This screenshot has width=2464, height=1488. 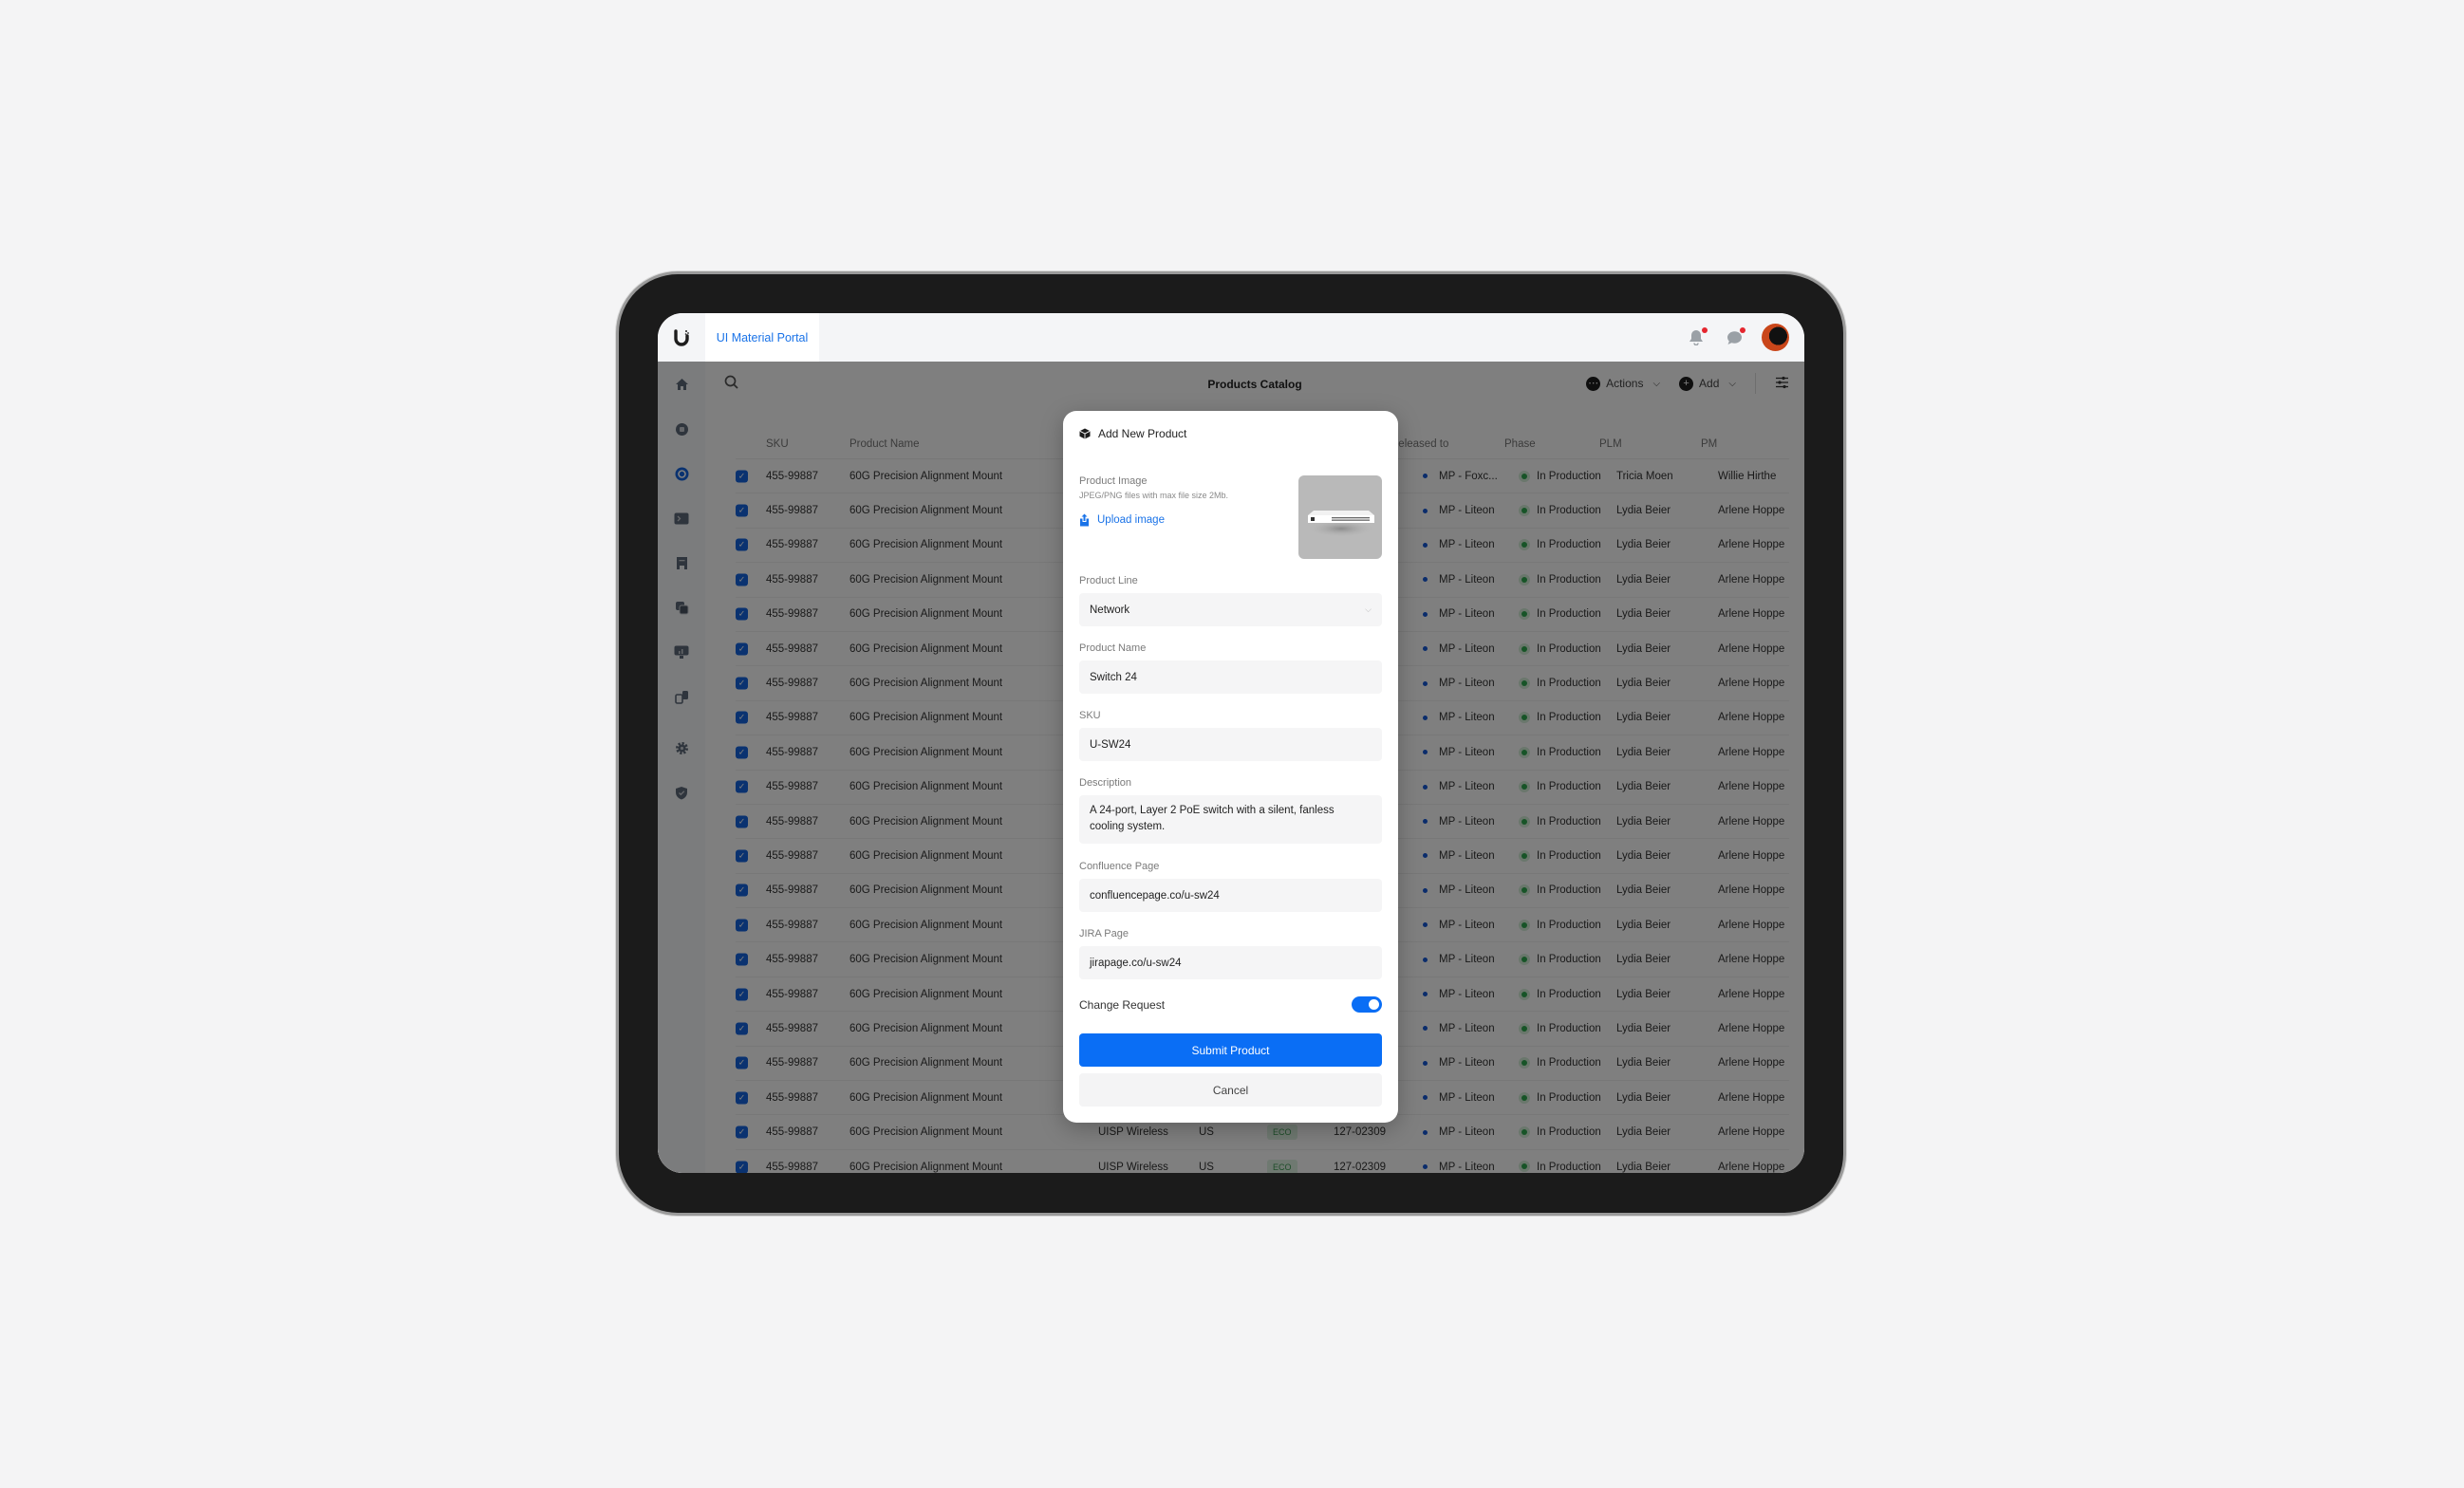 What do you see at coordinates (1113, 648) in the screenshot?
I see `product-name-label: Product Name` at bounding box center [1113, 648].